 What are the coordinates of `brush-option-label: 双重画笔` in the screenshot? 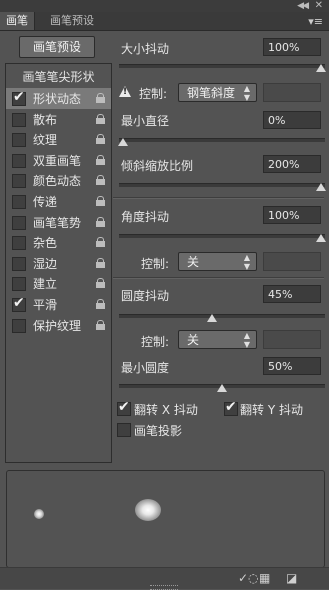 It's located at (57, 160).